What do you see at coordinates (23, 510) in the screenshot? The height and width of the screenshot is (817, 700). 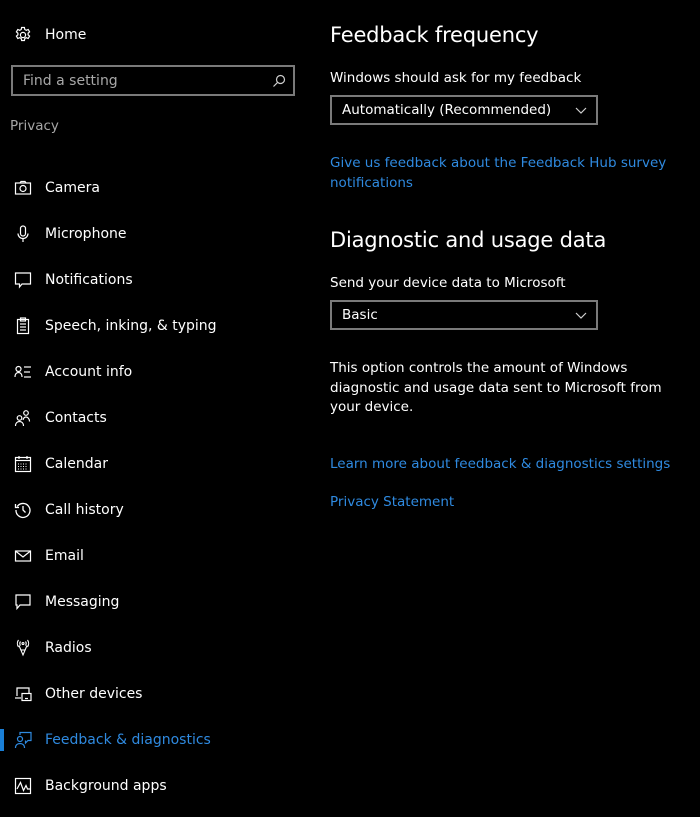 I see `history-icon` at bounding box center [23, 510].